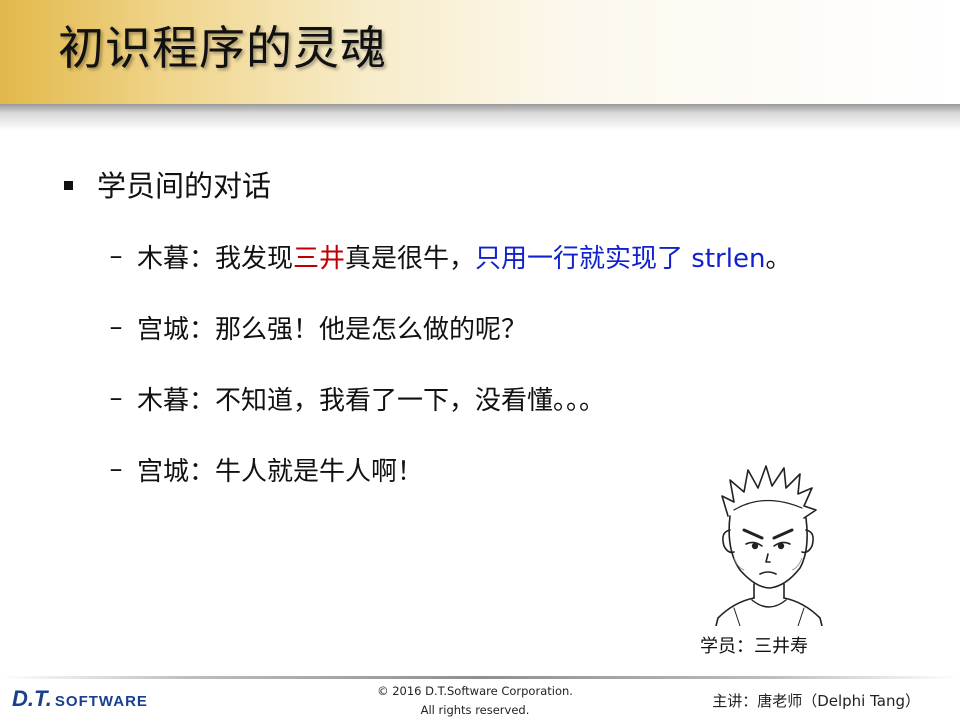 The height and width of the screenshot is (720, 960). What do you see at coordinates (769, 542) in the screenshot?
I see `student-portrait-sketch` at bounding box center [769, 542].